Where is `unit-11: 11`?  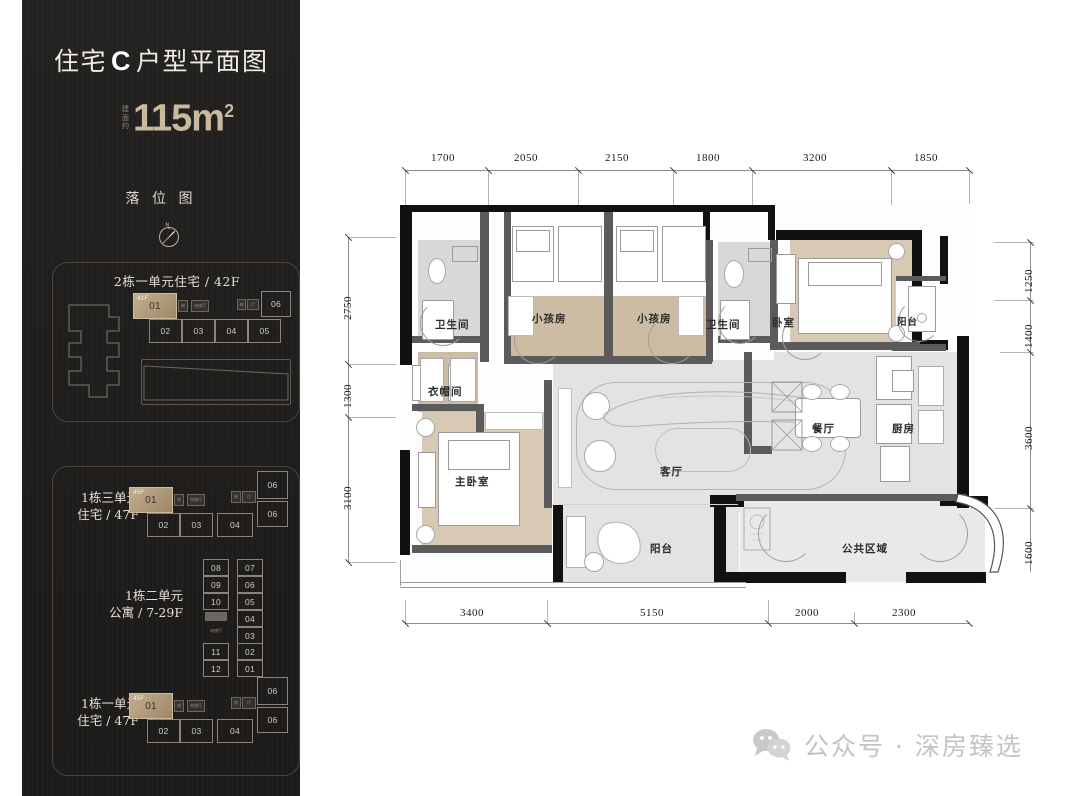
unit-11: 11 is located at coordinates (216, 651).